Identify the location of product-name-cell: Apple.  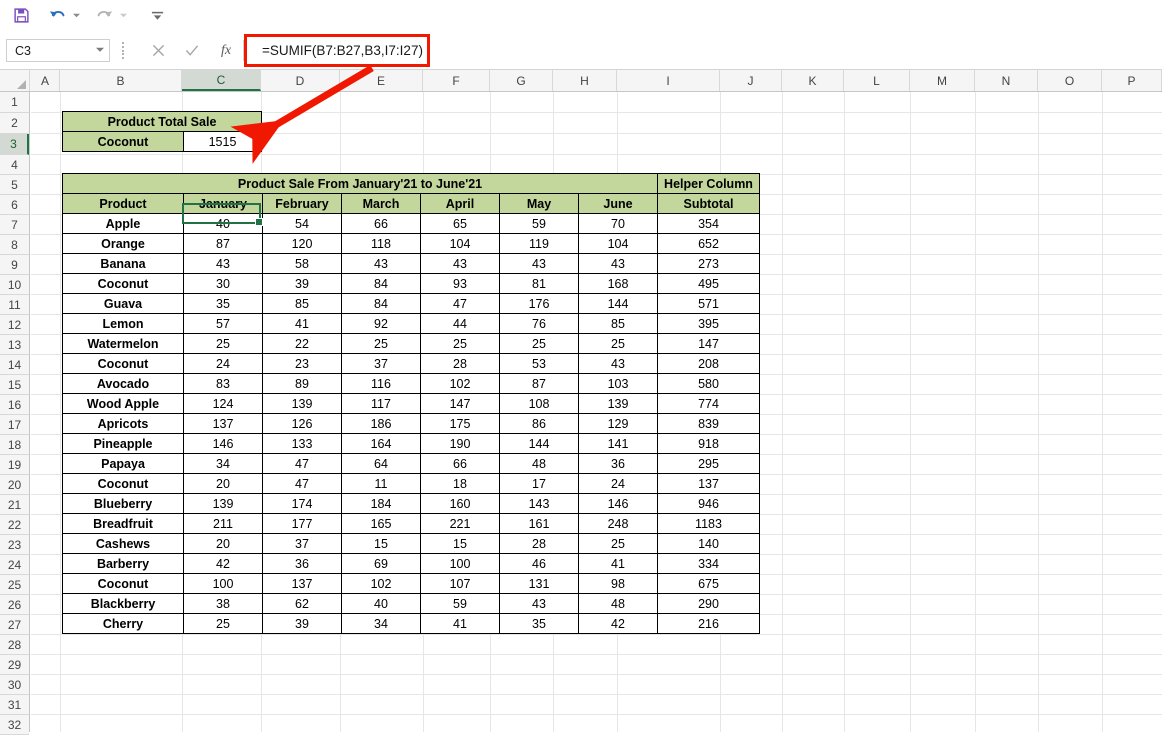
(123, 223).